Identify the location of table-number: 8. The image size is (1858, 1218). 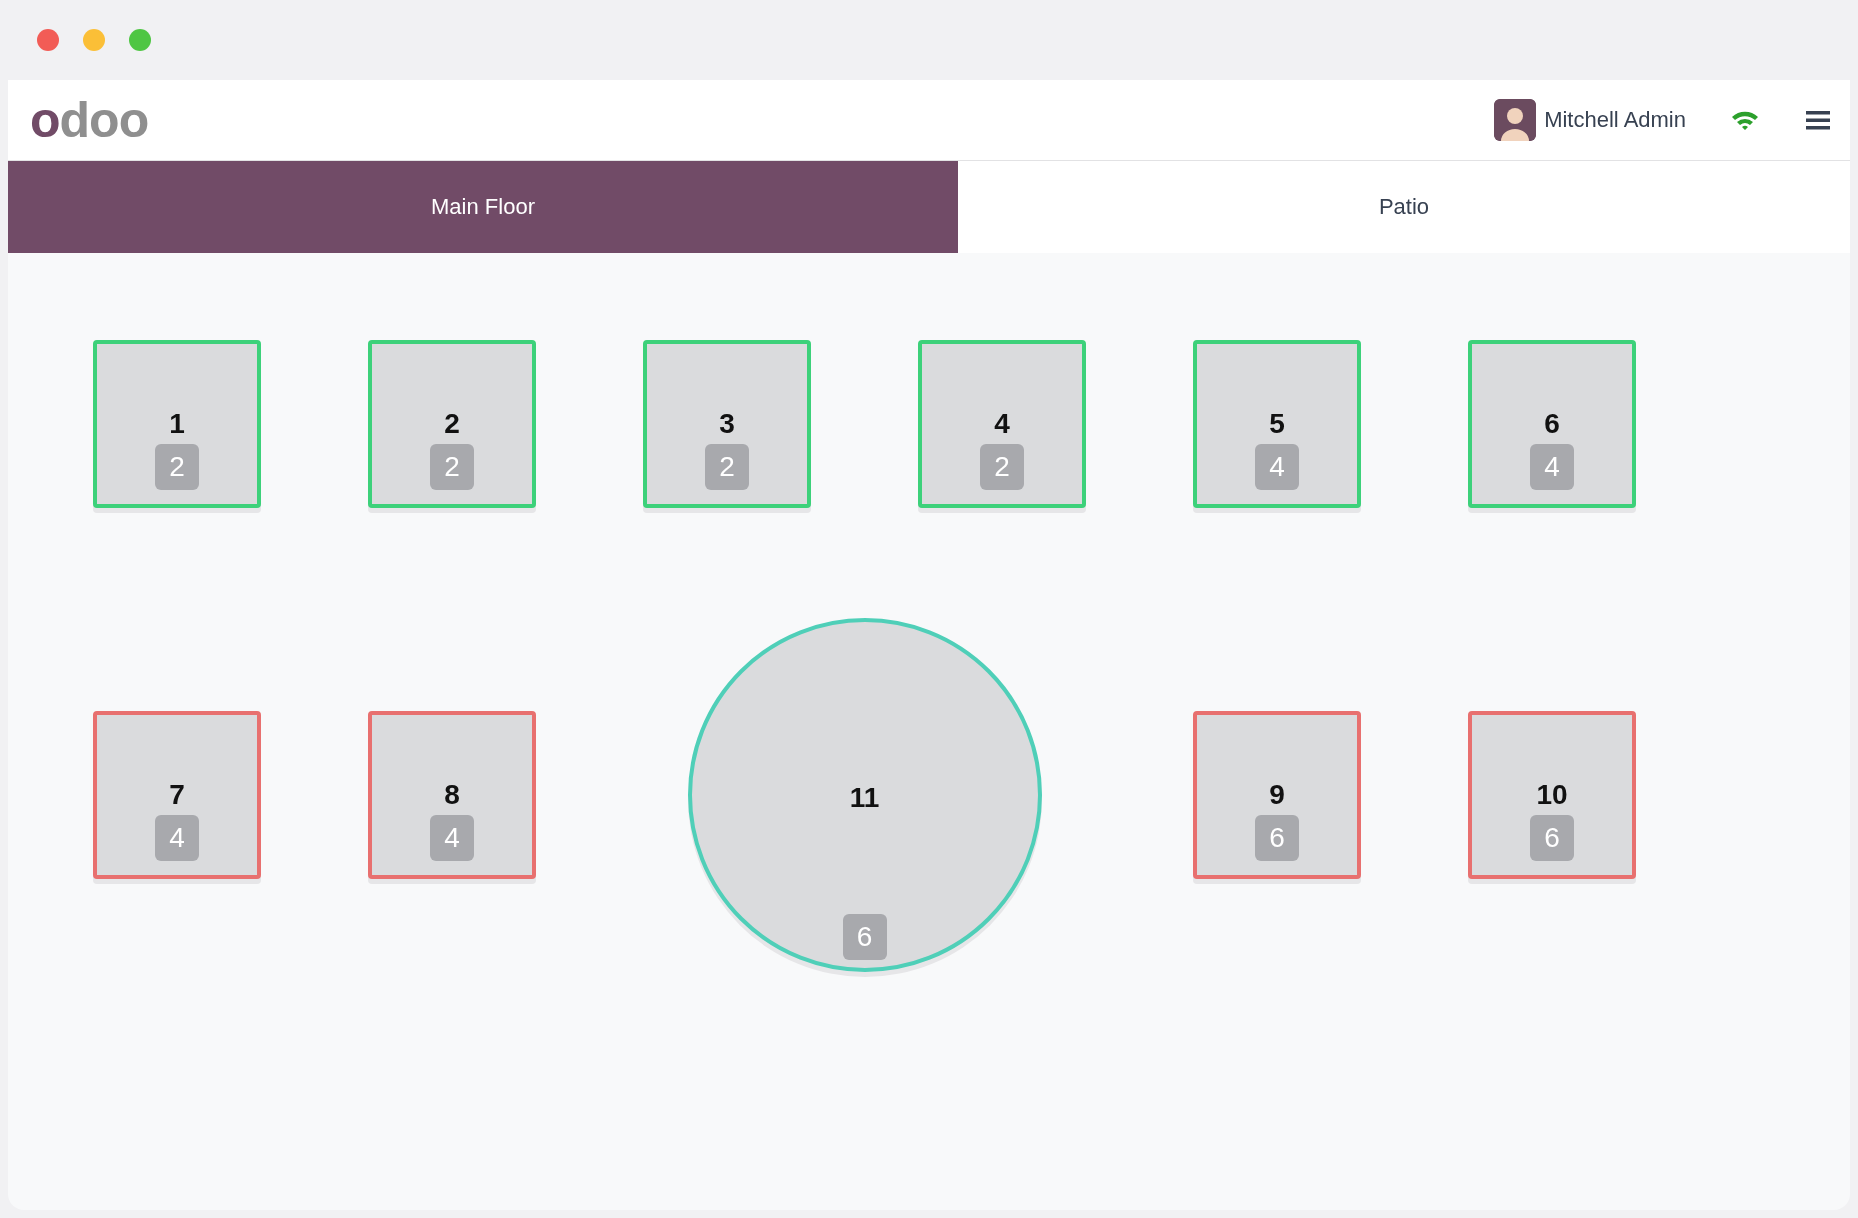
(452, 795).